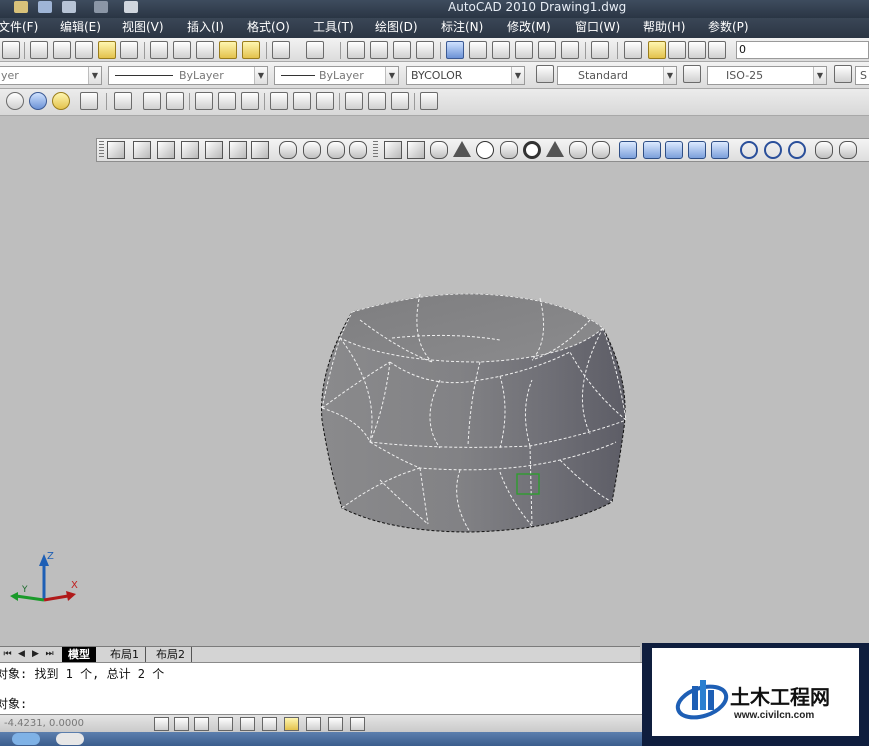  I want to click on ucs-3point-icon, so click(325, 101).